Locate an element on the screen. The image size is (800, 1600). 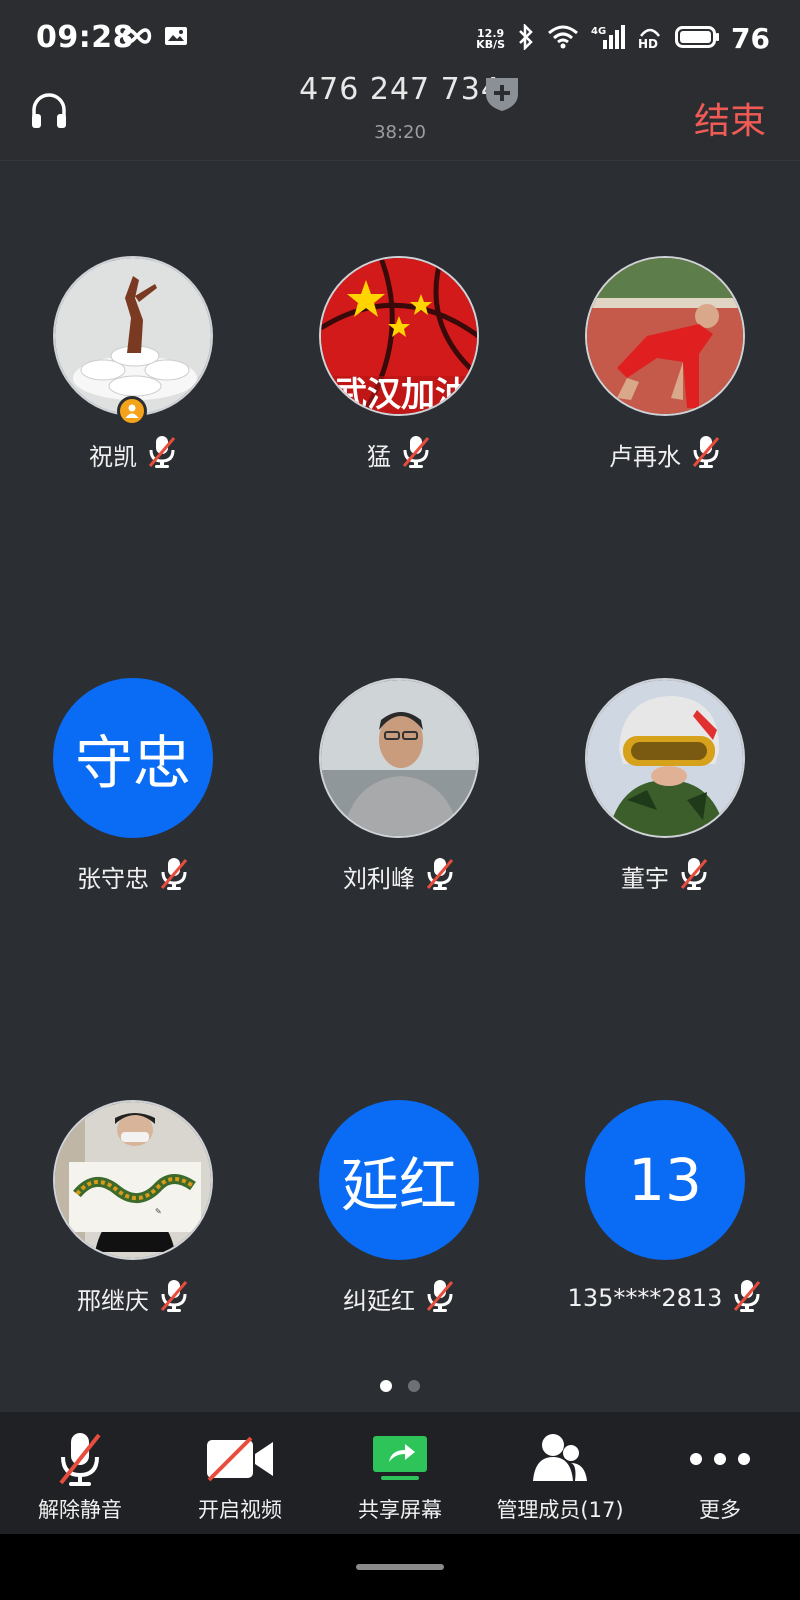
participant-name: 135****2813 is located at coordinates (645, 1298).